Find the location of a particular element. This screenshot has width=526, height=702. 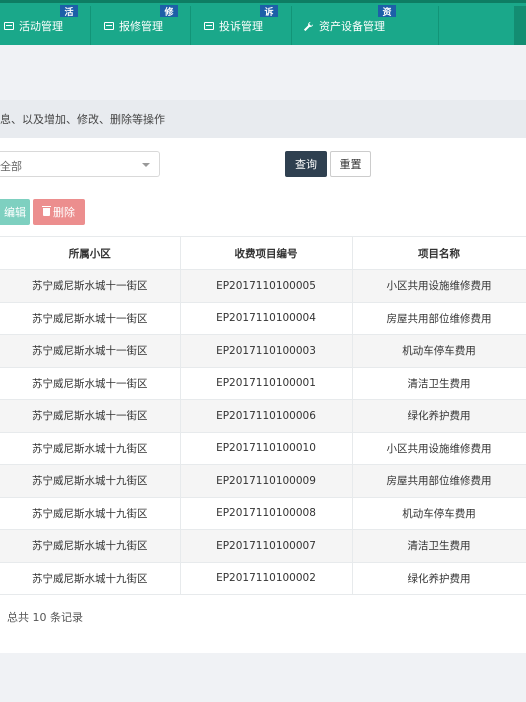

nav-badge-repair: 修 is located at coordinates (169, 11).